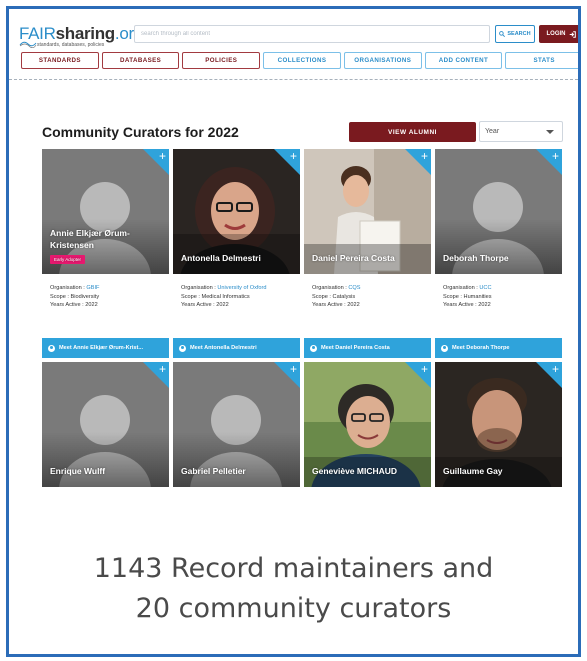 The height and width of the screenshot is (661, 587). I want to click on curator-name: Geneviève MICHAUD, so click(355, 471).